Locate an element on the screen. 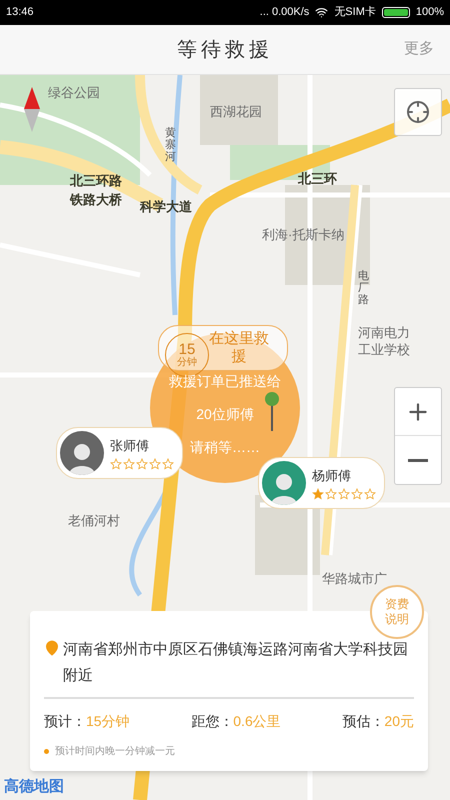 The image size is (450, 800). stat-label: 预计： is located at coordinates (65, 721).